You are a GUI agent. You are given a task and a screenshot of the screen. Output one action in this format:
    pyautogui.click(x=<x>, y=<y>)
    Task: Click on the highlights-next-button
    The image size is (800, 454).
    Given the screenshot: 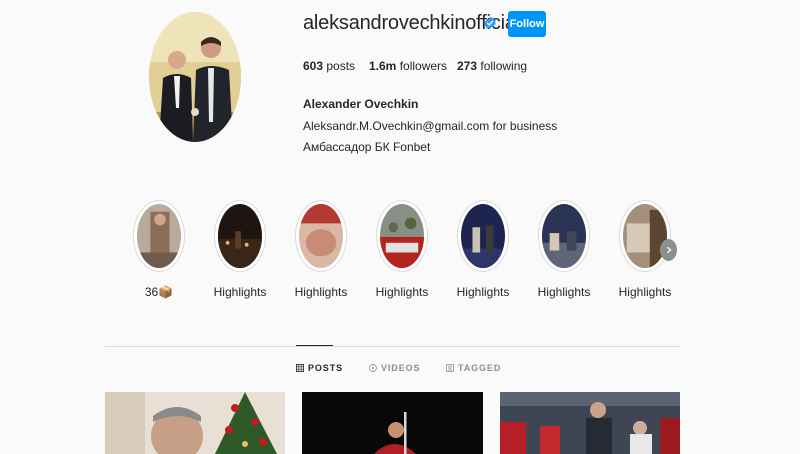 What is the action you would take?
    pyautogui.click(x=668, y=250)
    